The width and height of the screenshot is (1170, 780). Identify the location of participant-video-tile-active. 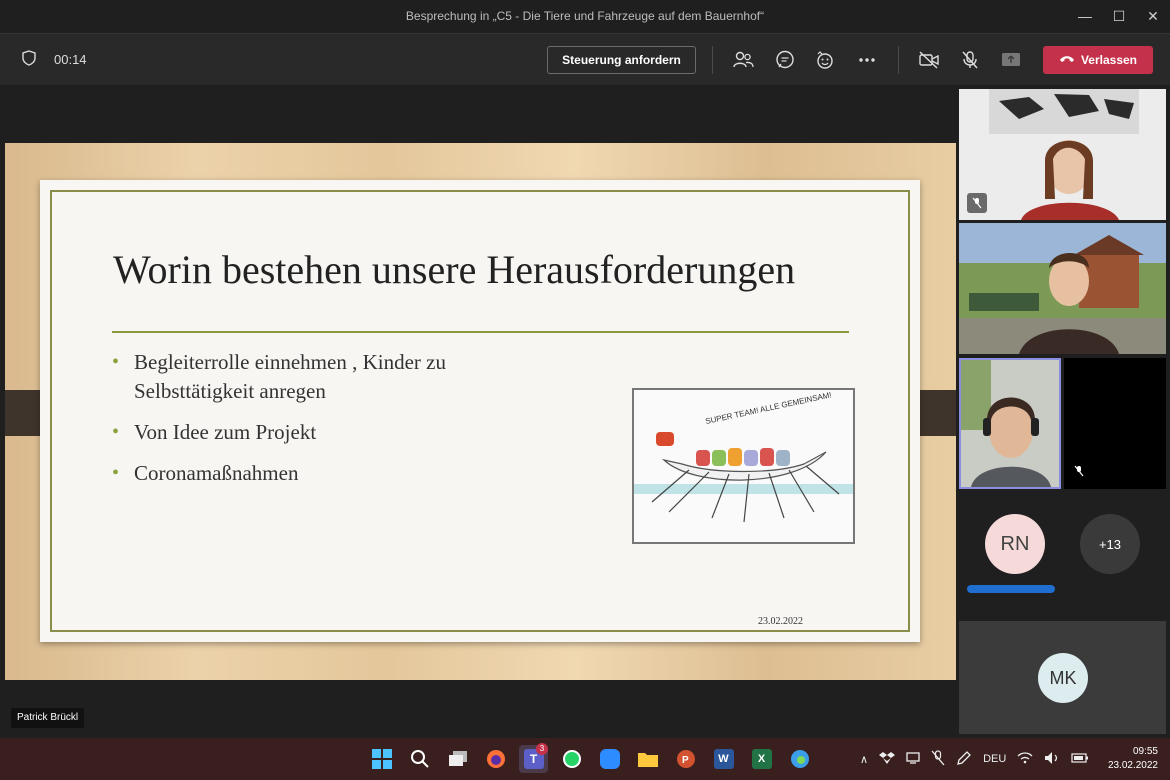
(1010, 423).